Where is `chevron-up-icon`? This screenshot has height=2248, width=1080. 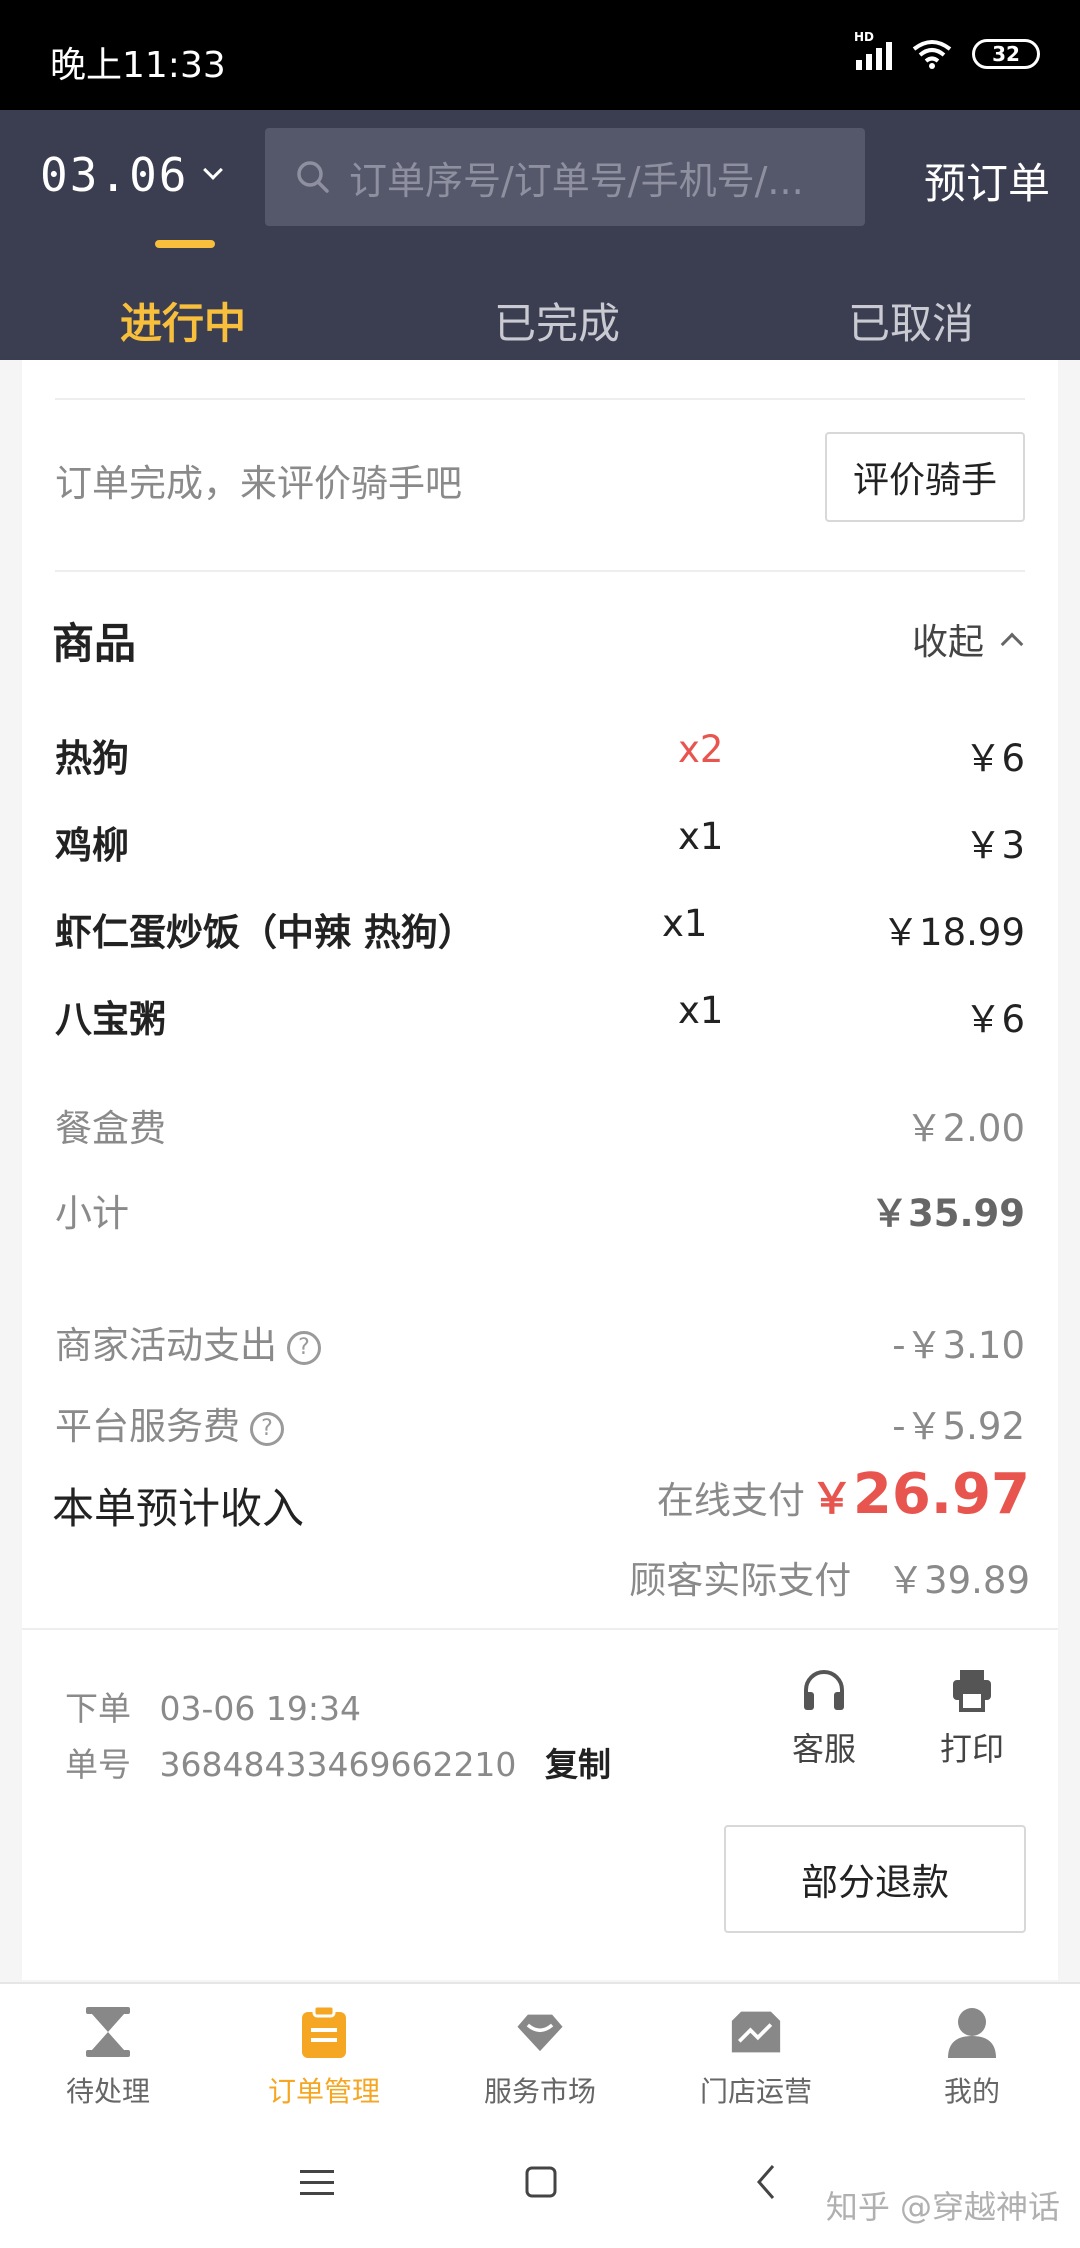
chevron-up-icon is located at coordinates (1012, 644).